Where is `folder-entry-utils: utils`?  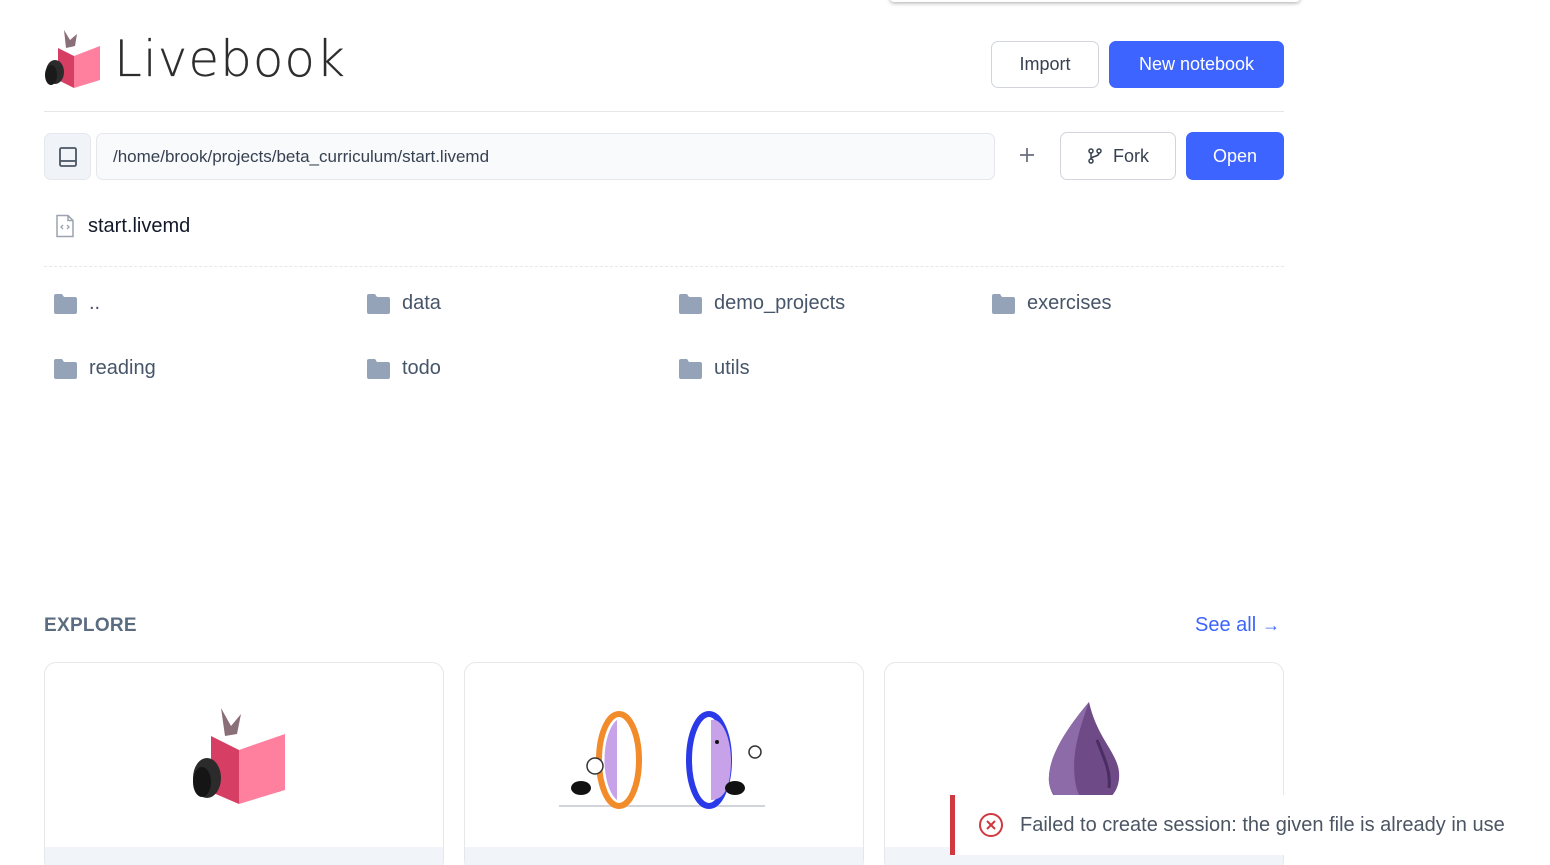 folder-entry-utils: utils is located at coordinates (714, 368).